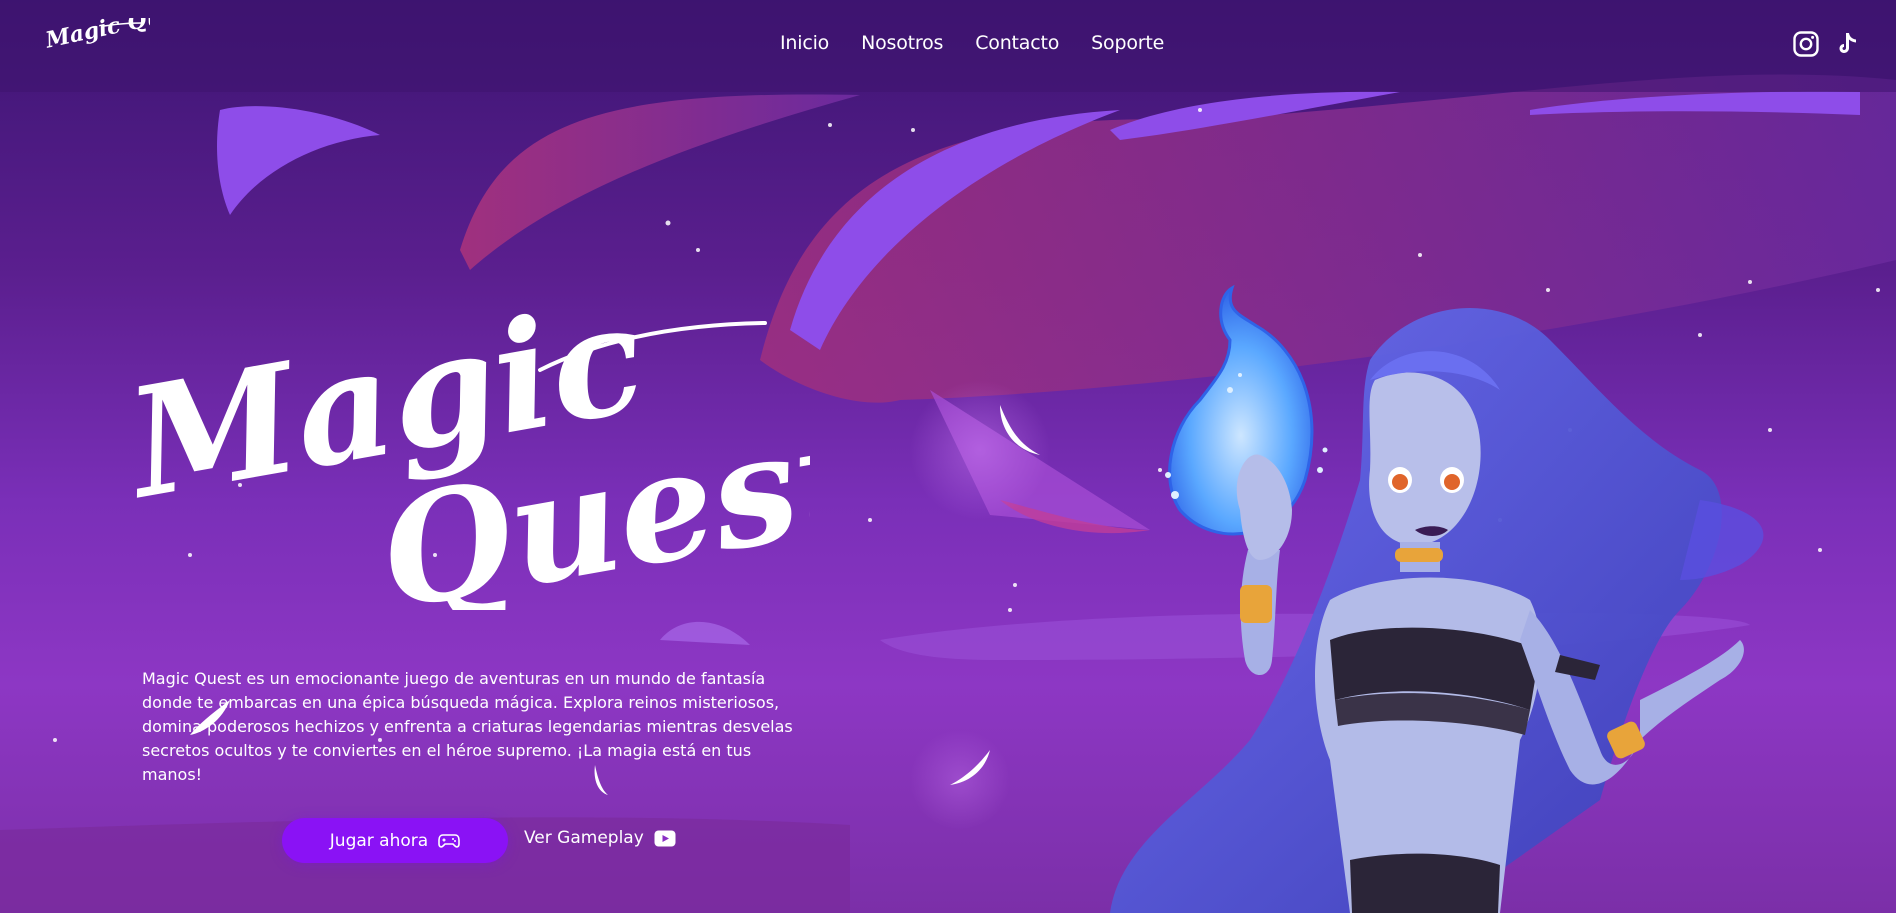 The image size is (1896, 913). What do you see at coordinates (97, 45) in the screenshot?
I see `logo: Magic Quest` at bounding box center [97, 45].